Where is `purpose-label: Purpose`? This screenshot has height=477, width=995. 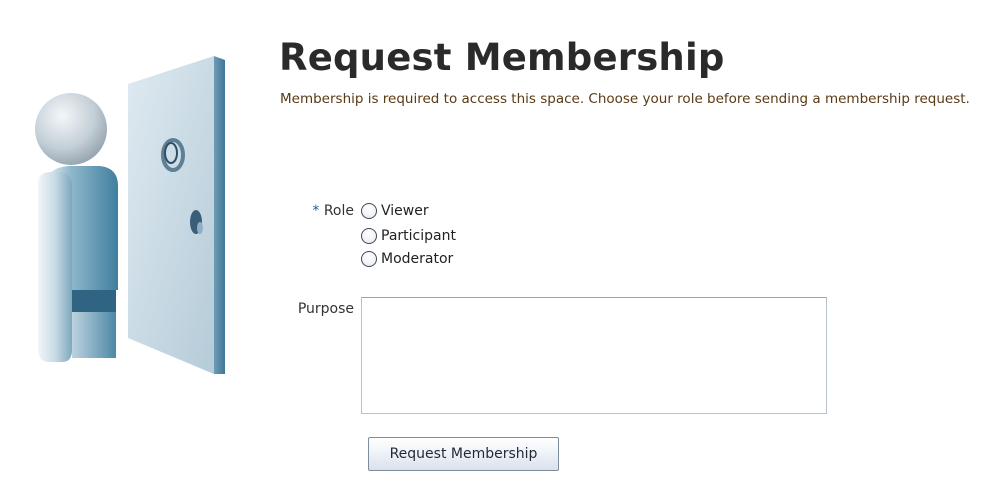
purpose-label: Purpose is located at coordinates (325, 309).